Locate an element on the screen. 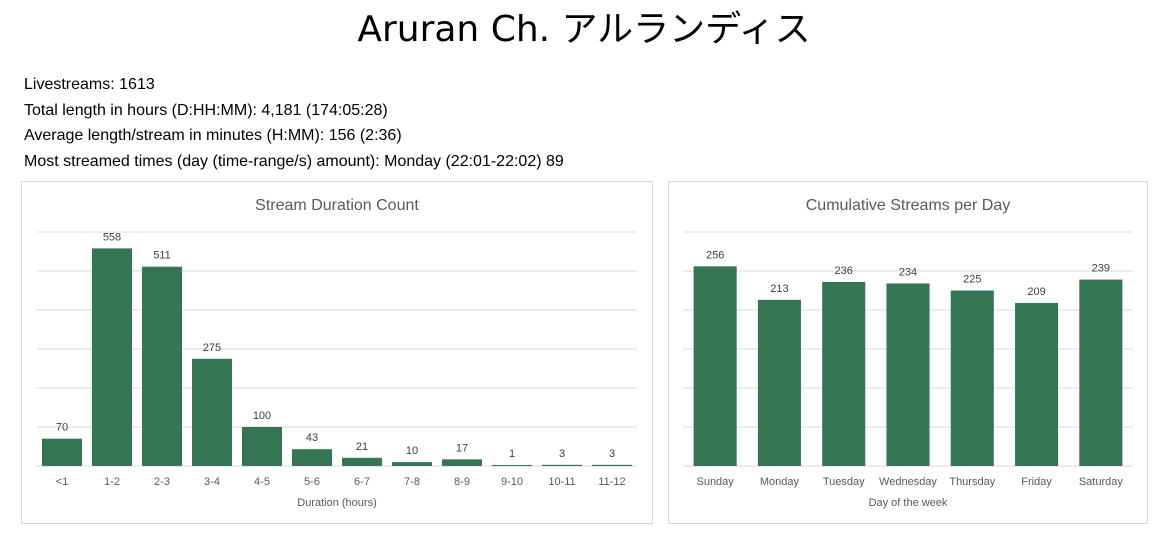 This screenshot has height=546, width=1168. days-data-label: 213 is located at coordinates (779, 289).